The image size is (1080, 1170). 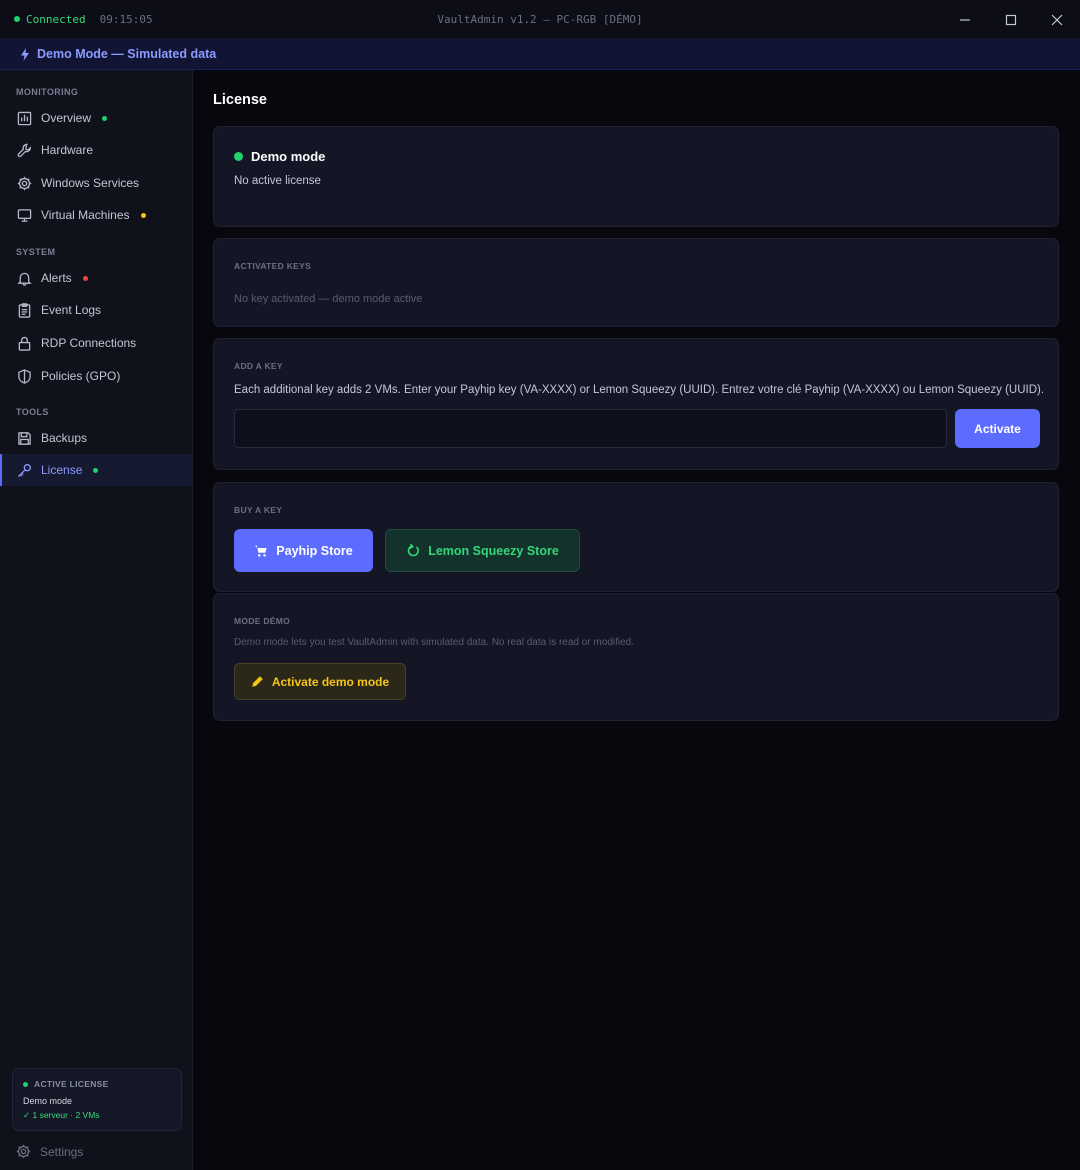 I want to click on activate-demo-mode-button: Activate demo mode, so click(x=320, y=681).